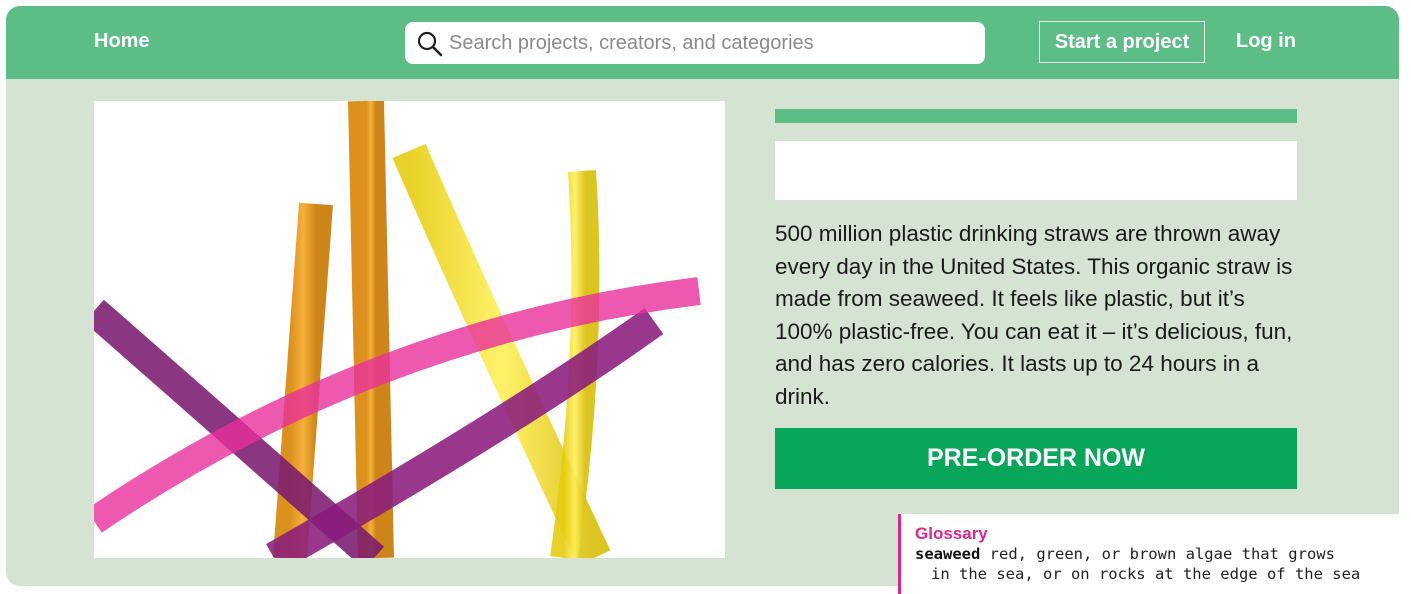  Describe the element at coordinates (1036, 116) in the screenshot. I see `funding-progress-bar` at that location.